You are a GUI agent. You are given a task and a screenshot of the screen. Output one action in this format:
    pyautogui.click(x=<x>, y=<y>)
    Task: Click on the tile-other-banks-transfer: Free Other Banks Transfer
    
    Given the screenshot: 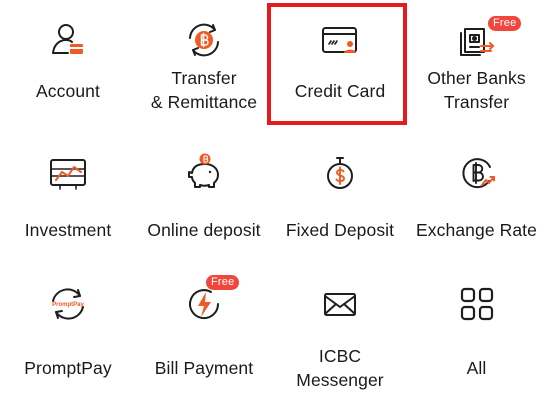 What is the action you would take?
    pyautogui.click(x=476, y=66)
    